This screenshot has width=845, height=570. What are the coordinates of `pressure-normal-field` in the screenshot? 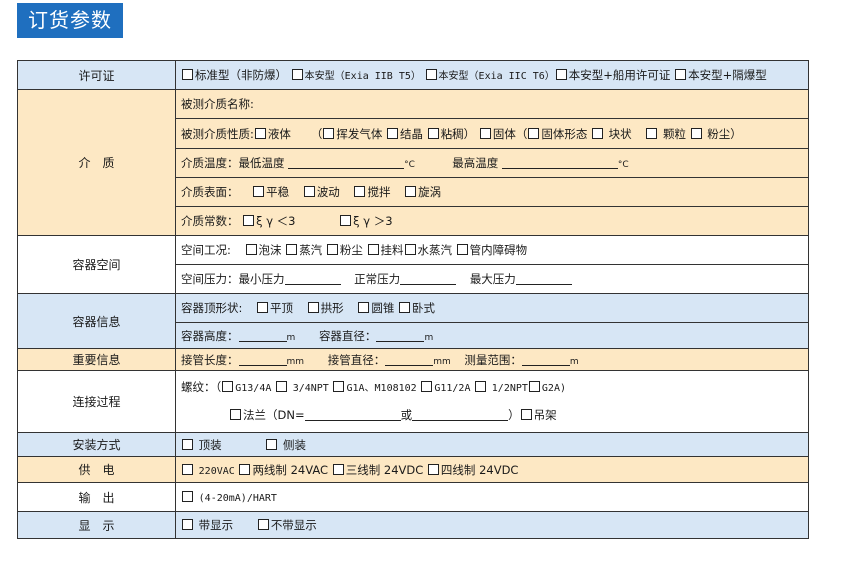 It's located at (428, 279).